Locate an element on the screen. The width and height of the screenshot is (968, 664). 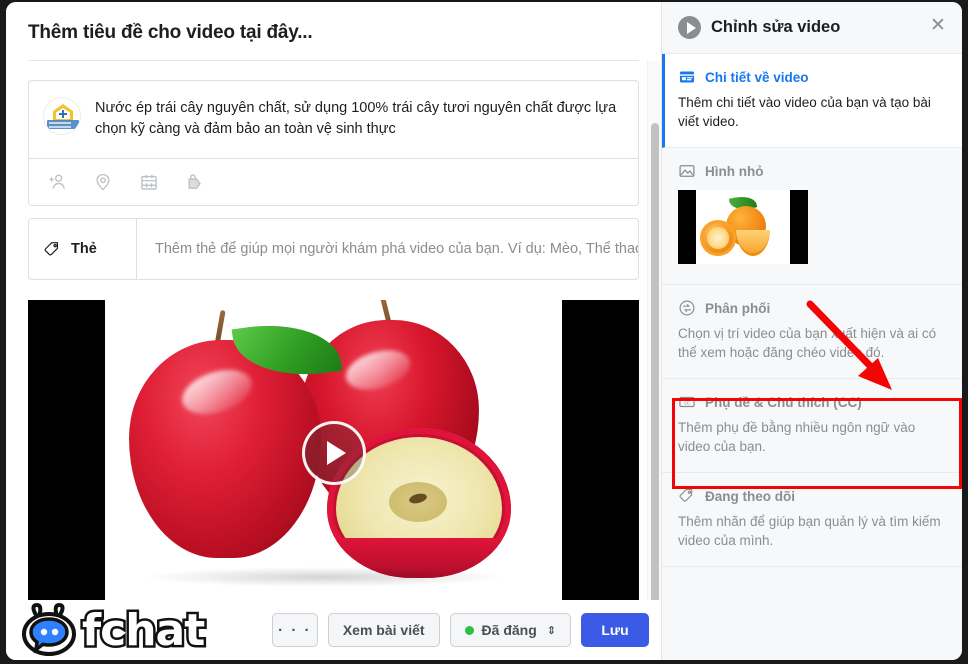
calendar-icon is located at coordinates (149, 182).